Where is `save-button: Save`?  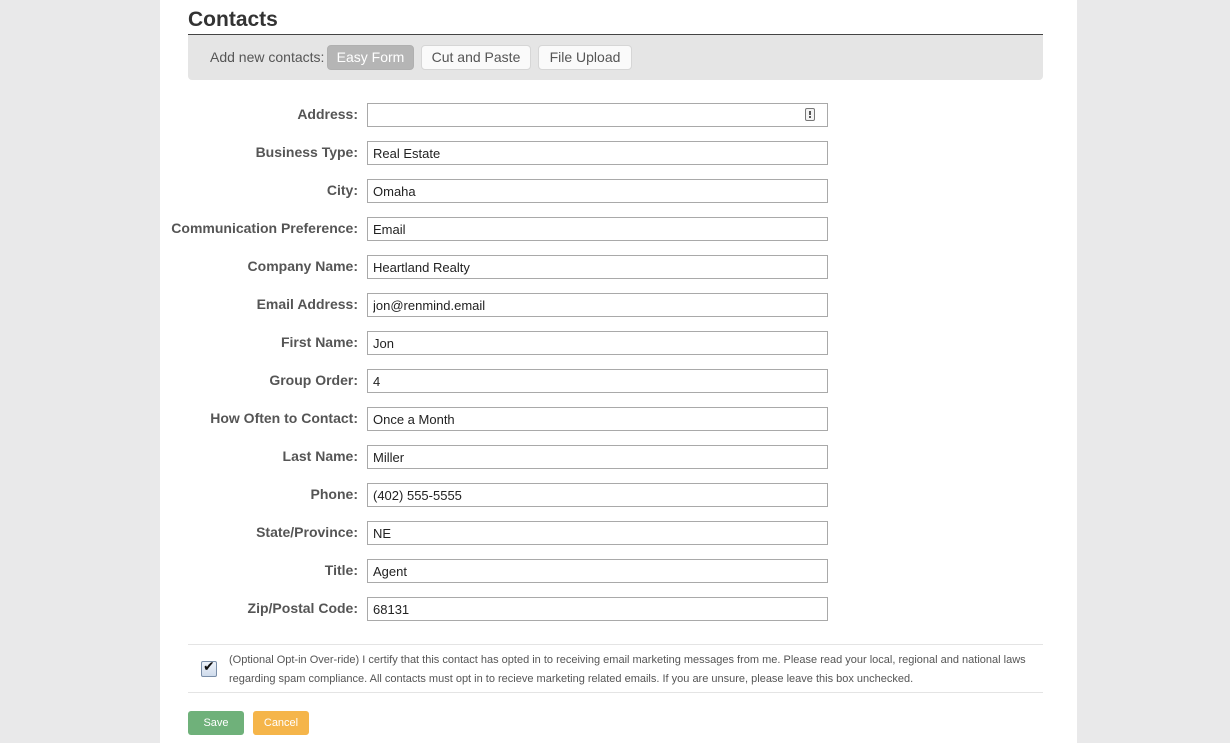 save-button: Save is located at coordinates (216, 723).